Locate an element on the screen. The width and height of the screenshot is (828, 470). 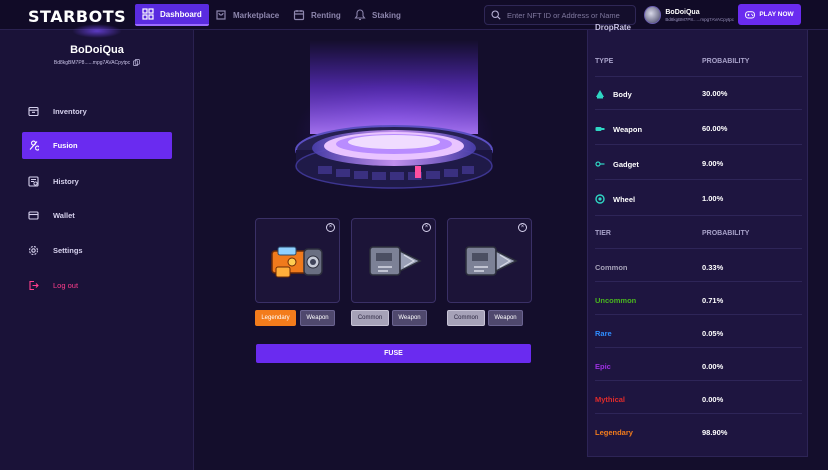
card-2-type-badge: Weapon is located at coordinates (409, 318).